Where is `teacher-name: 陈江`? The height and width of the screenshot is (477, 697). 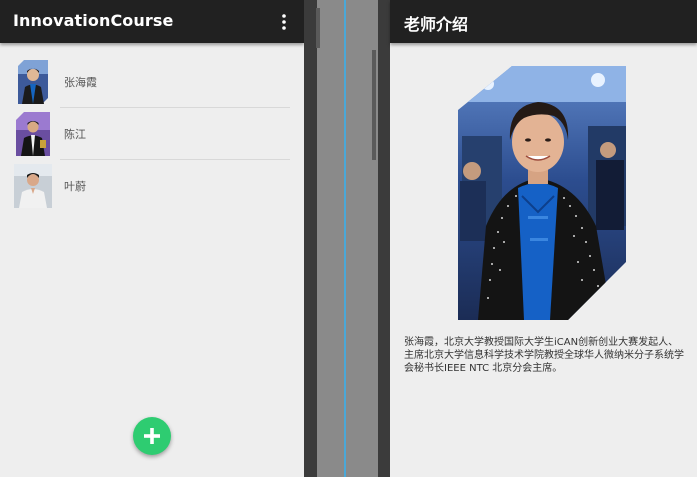 teacher-name: 陈江 is located at coordinates (75, 134).